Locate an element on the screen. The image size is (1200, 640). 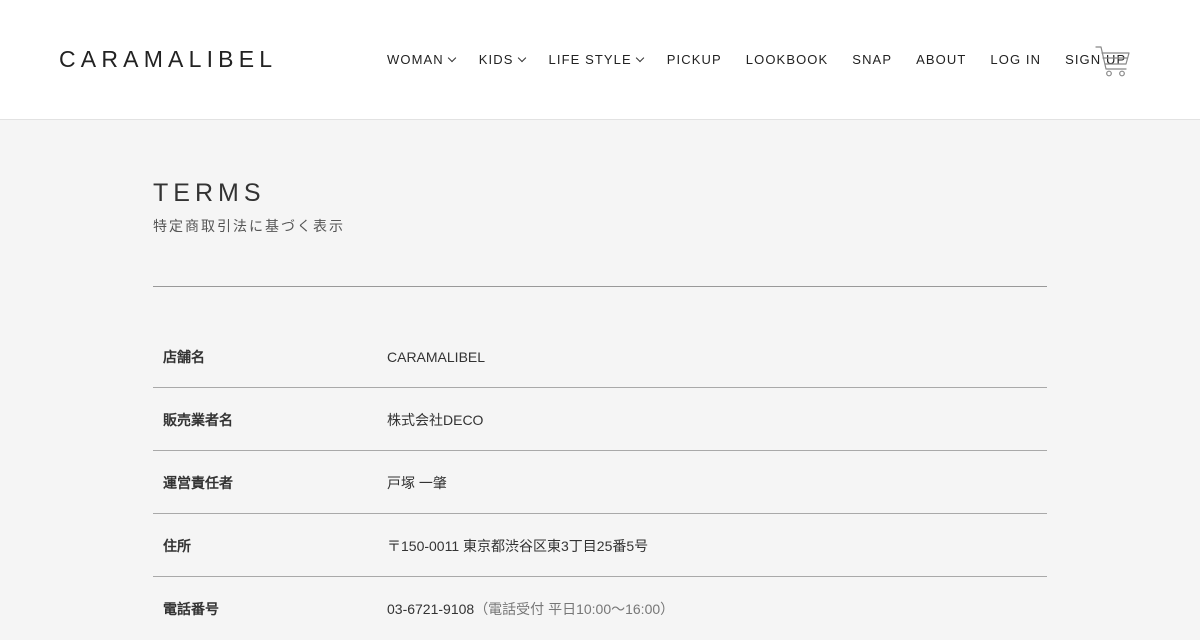
row-value-text: 戸塚 一肇 is located at coordinates (417, 483).